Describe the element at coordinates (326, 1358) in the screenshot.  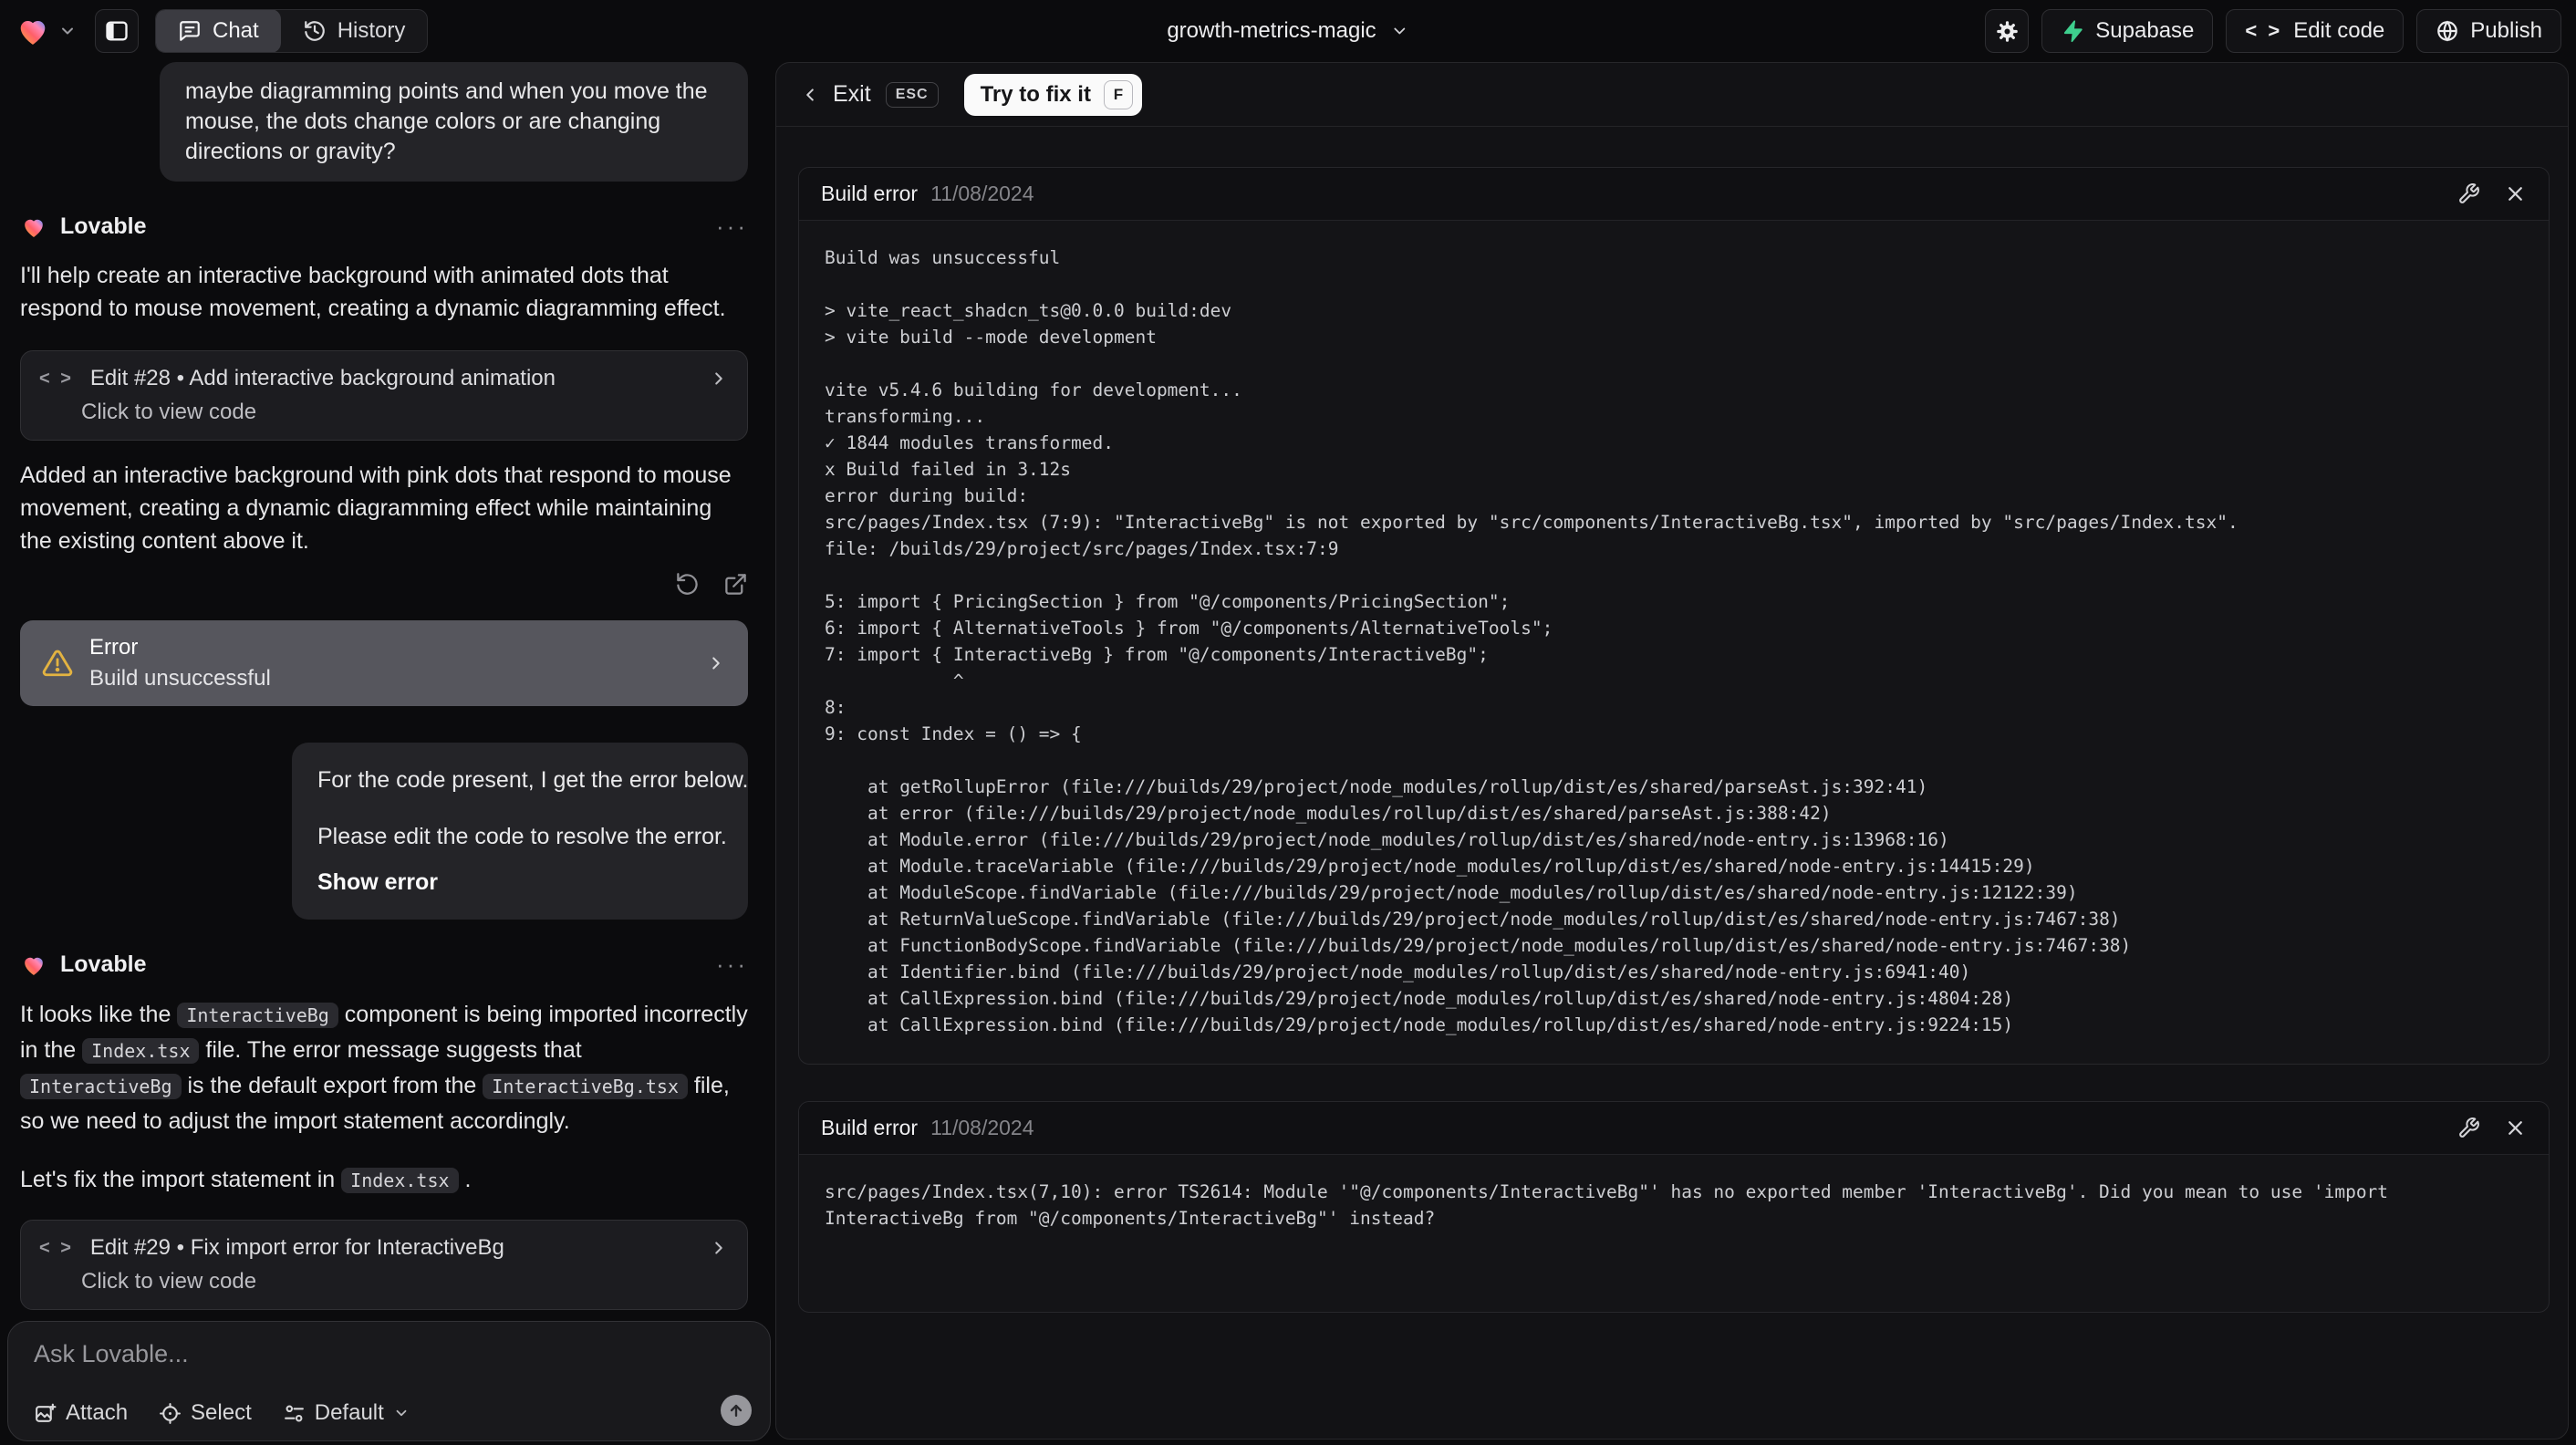
I see `chat-input` at that location.